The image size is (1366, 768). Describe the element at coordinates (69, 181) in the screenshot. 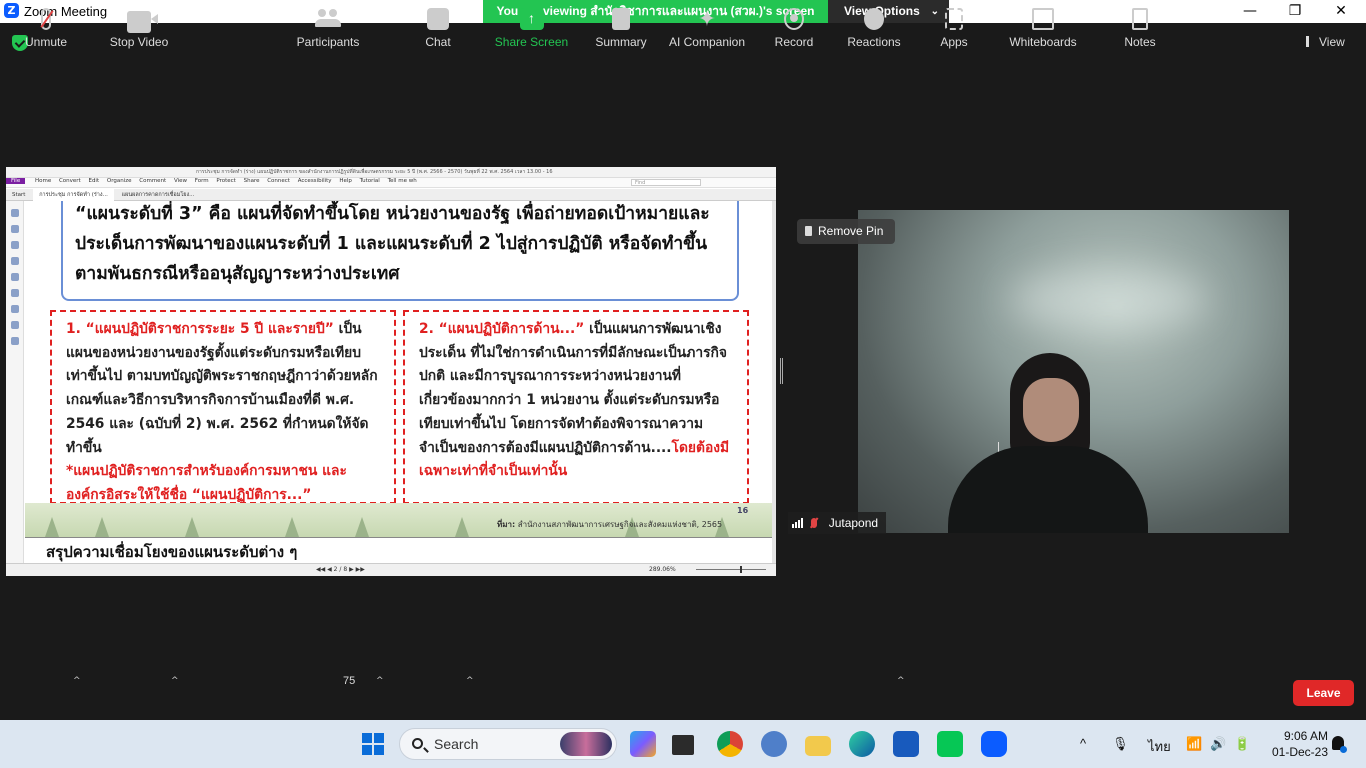

I see `menu-convert: Convert` at that location.